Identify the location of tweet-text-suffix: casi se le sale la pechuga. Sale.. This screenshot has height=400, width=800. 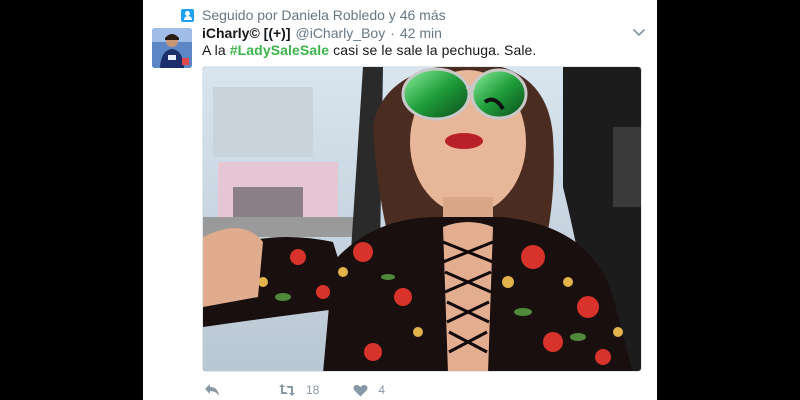
(433, 50).